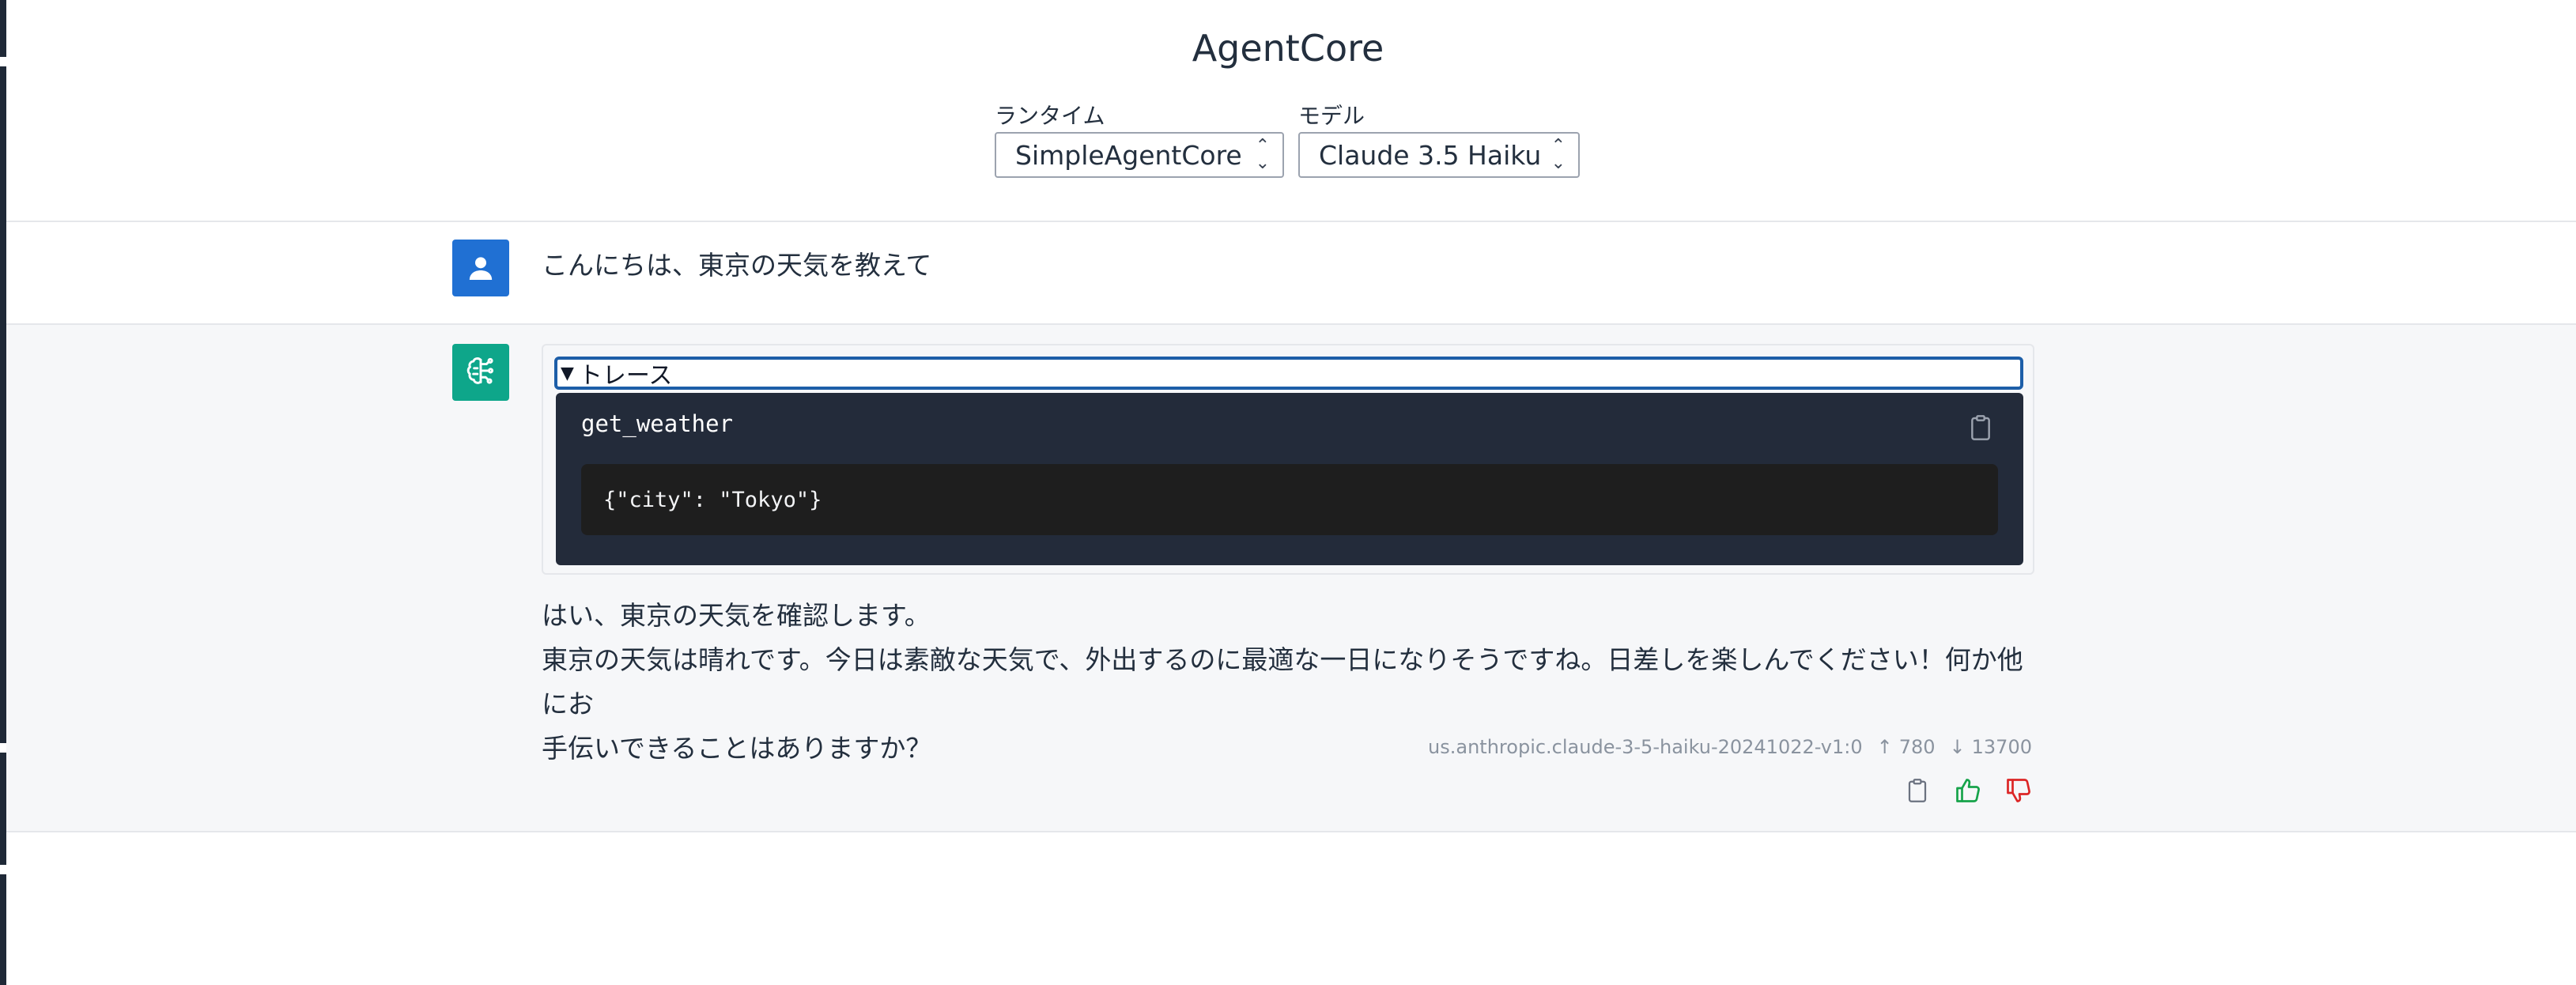 Image resolution: width=2576 pixels, height=985 pixels. I want to click on thumbs-down-icon, so click(2018, 790).